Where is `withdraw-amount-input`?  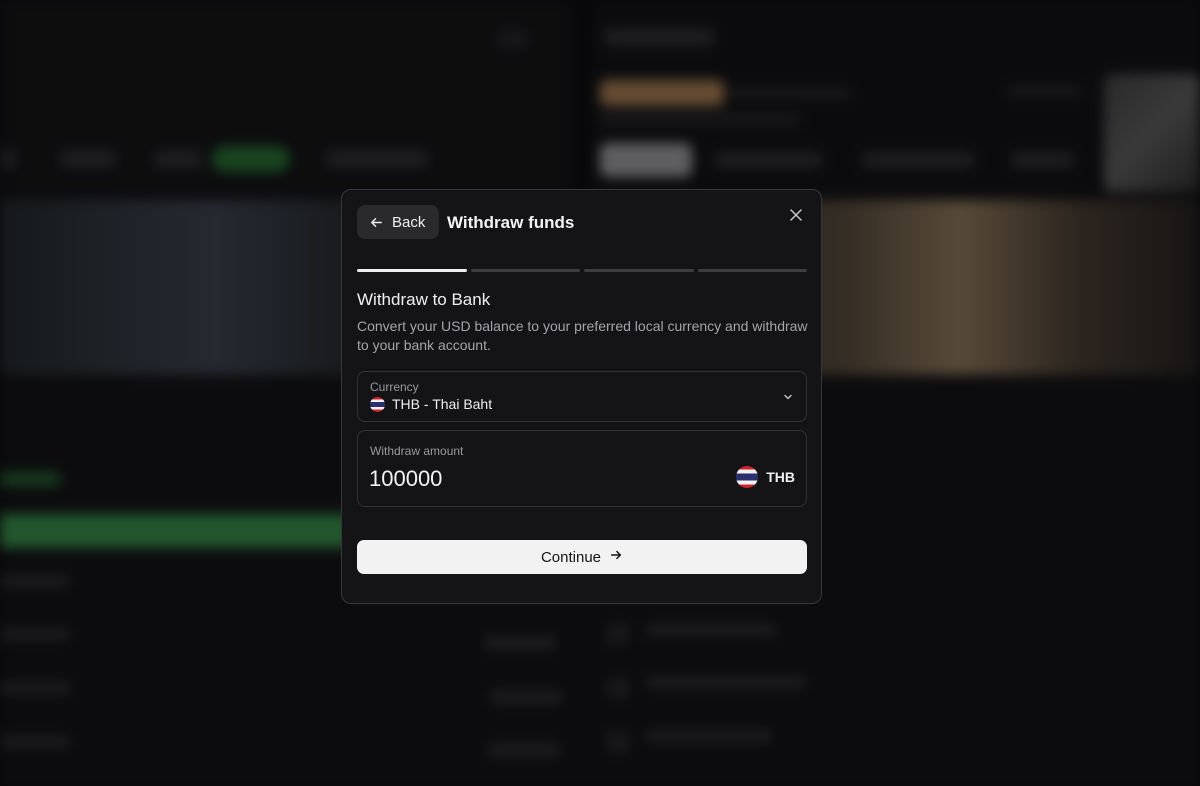 withdraw-amount-input is located at coordinates (534, 479).